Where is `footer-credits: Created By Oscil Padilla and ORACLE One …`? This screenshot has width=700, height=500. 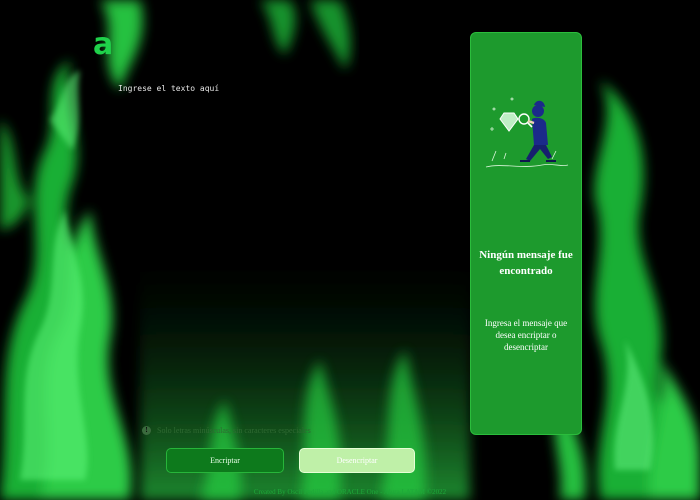
footer-credits: Created By Oscil Padilla and ORACLE One … is located at coordinates (350, 492).